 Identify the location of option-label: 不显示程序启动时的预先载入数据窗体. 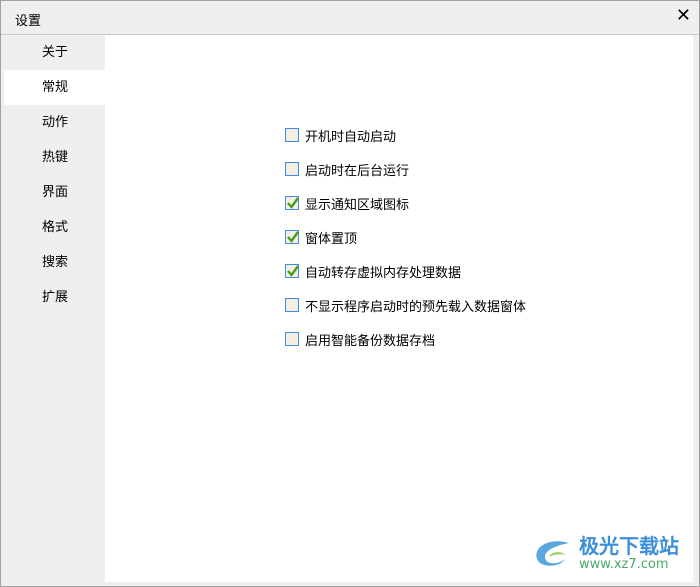
(416, 307).